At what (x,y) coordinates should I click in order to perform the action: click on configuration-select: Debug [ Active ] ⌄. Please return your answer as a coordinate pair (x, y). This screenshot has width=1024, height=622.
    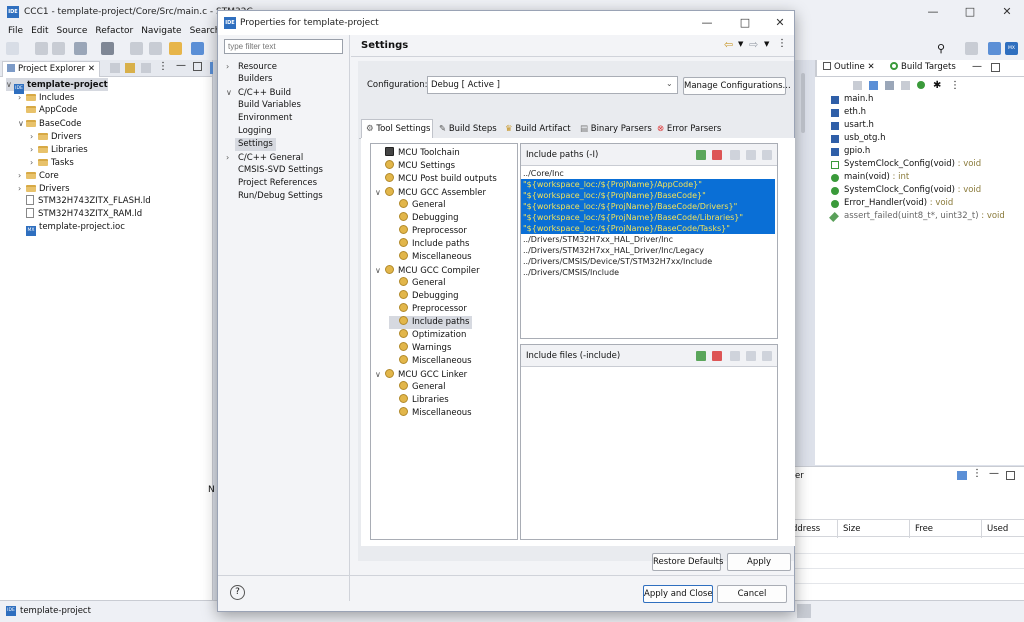
    Looking at the image, I should click on (552, 85).